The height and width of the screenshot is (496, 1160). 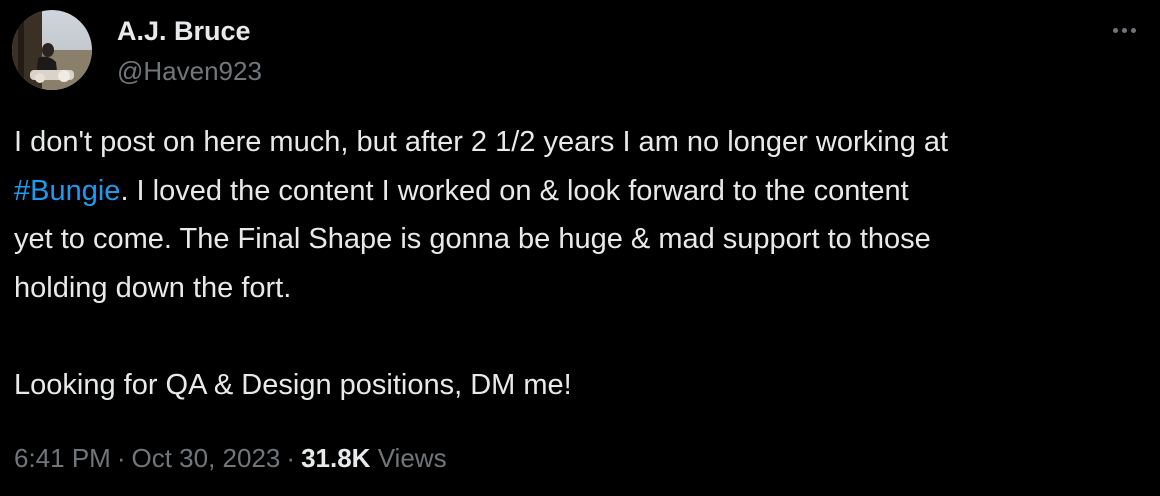 What do you see at coordinates (206, 458) in the screenshot?
I see `tweet-date: Oct 30, 2023` at bounding box center [206, 458].